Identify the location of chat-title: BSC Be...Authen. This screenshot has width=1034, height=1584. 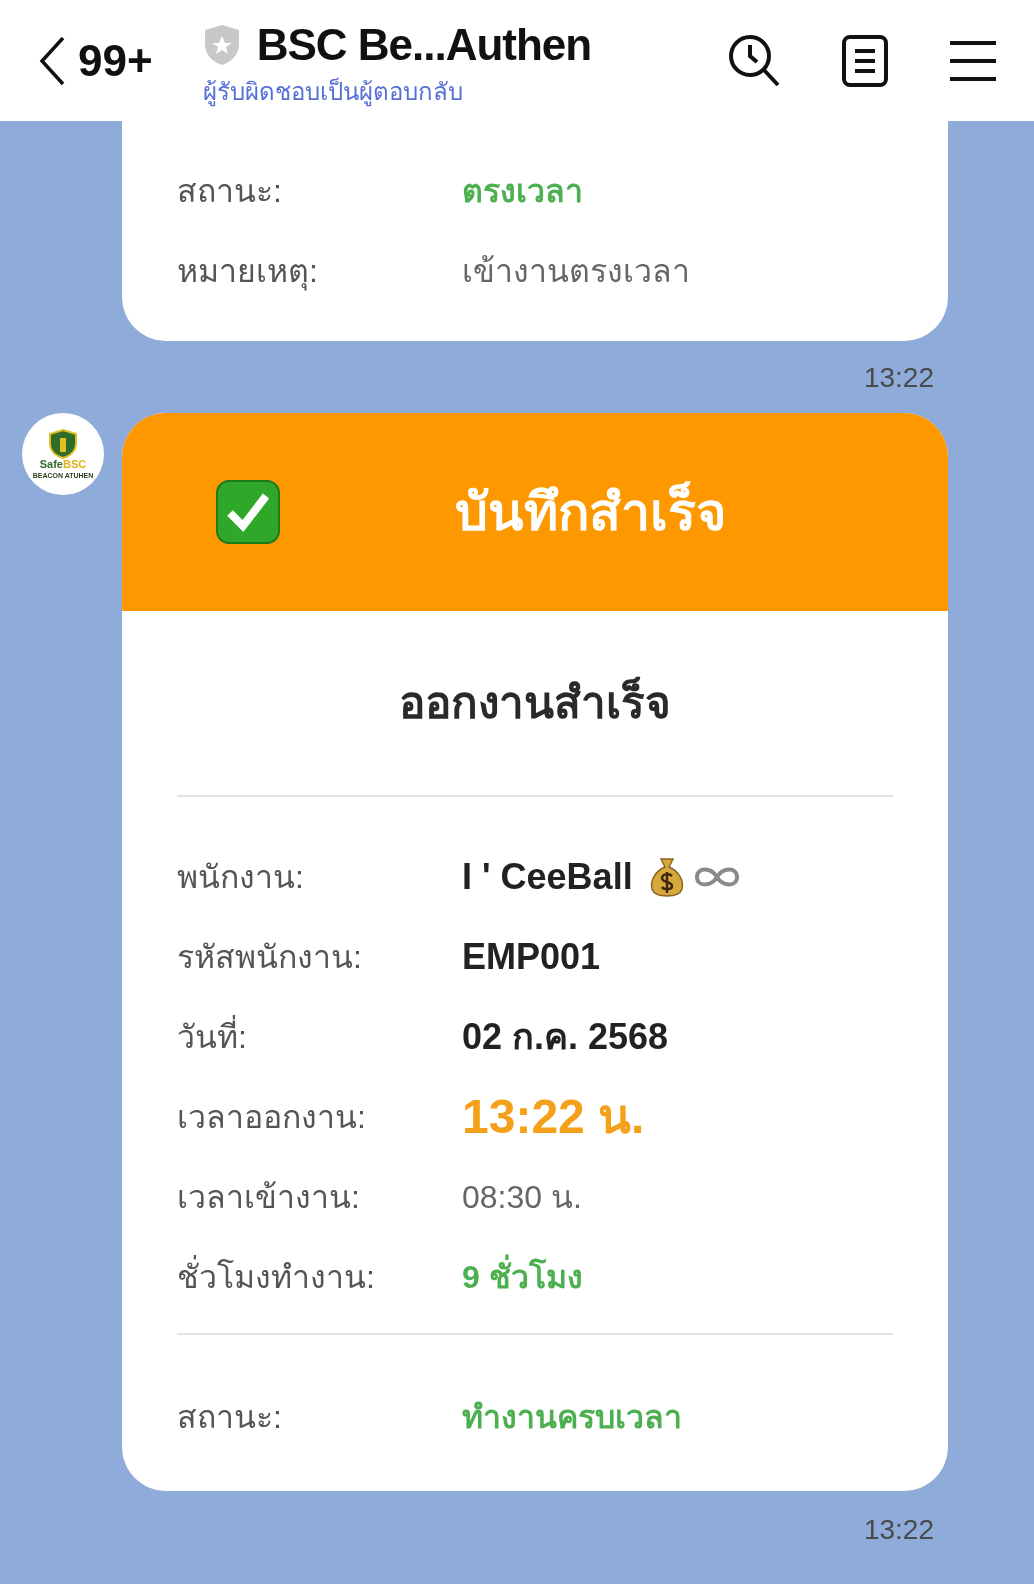
(424, 44).